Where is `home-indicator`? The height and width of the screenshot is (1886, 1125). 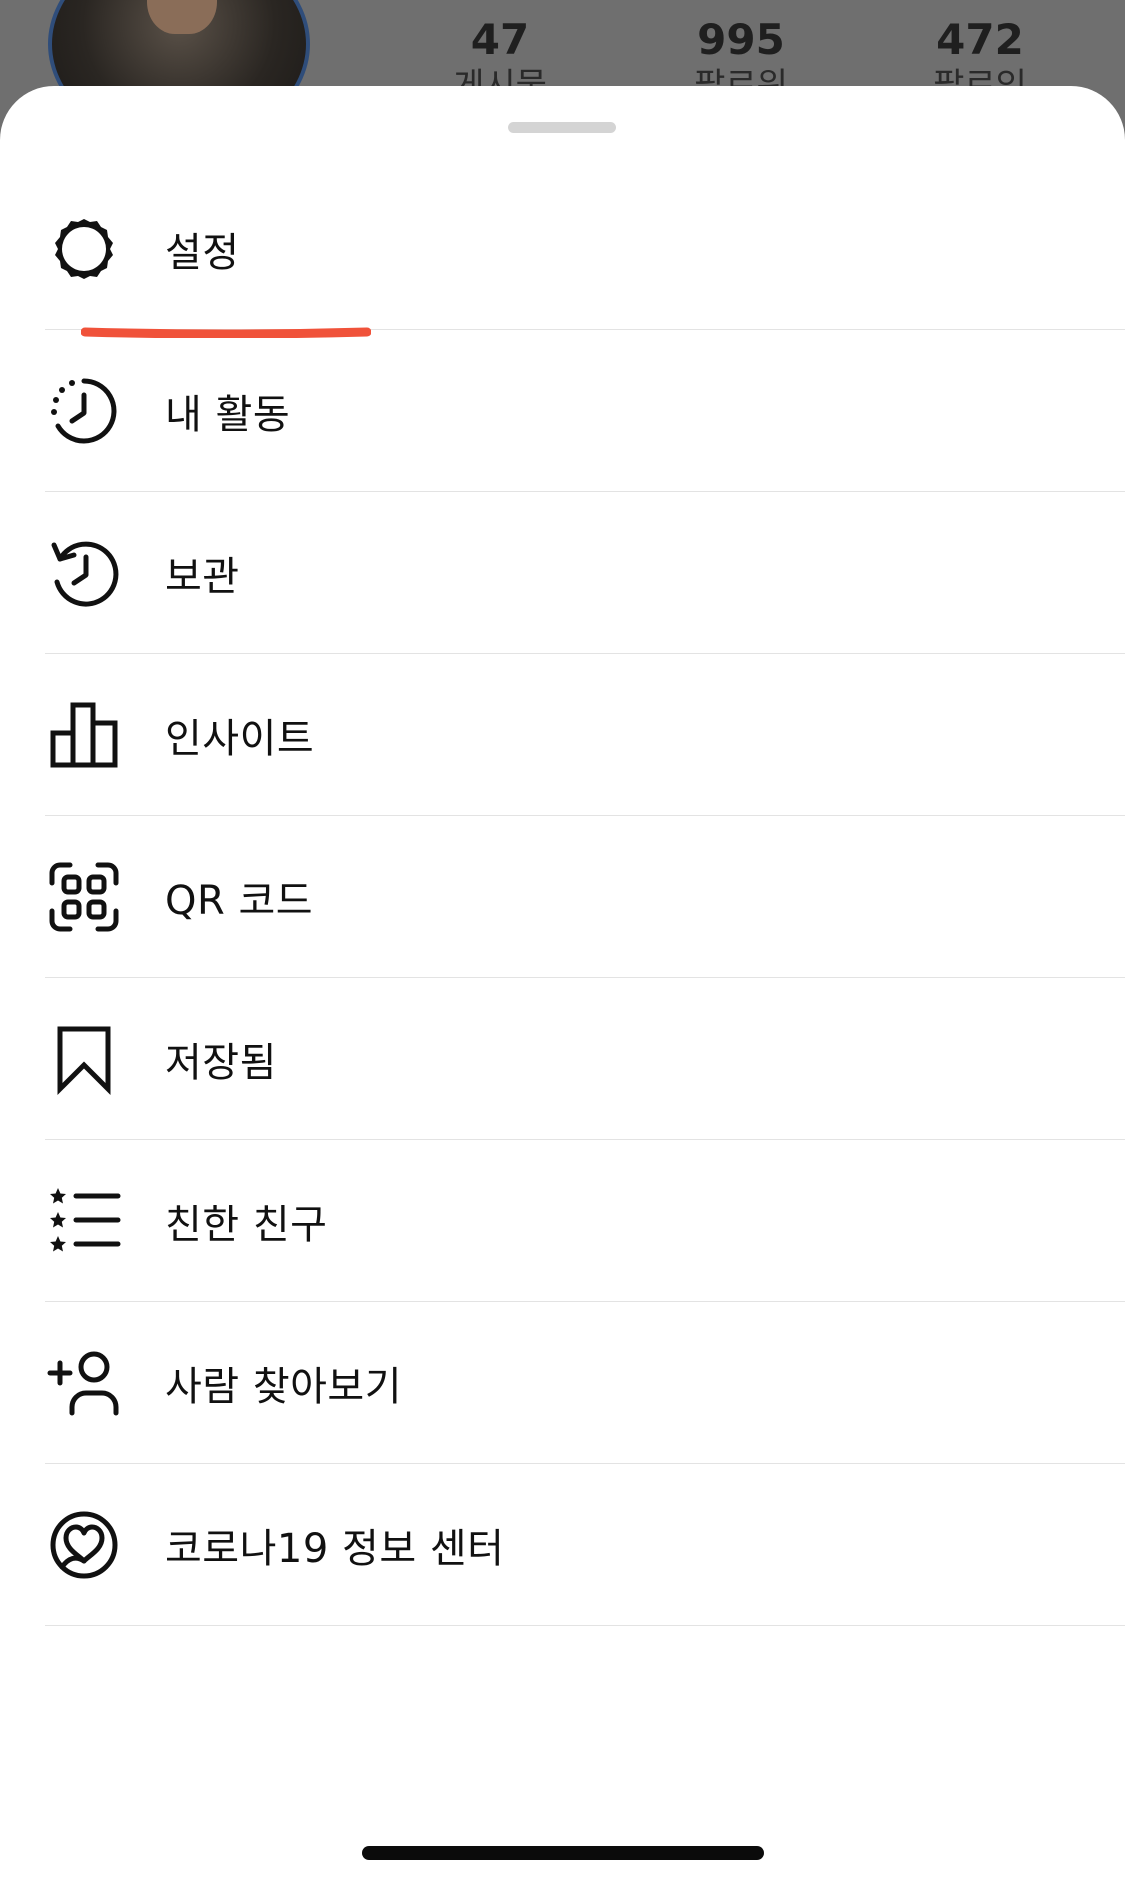
home-indicator is located at coordinates (563, 1853).